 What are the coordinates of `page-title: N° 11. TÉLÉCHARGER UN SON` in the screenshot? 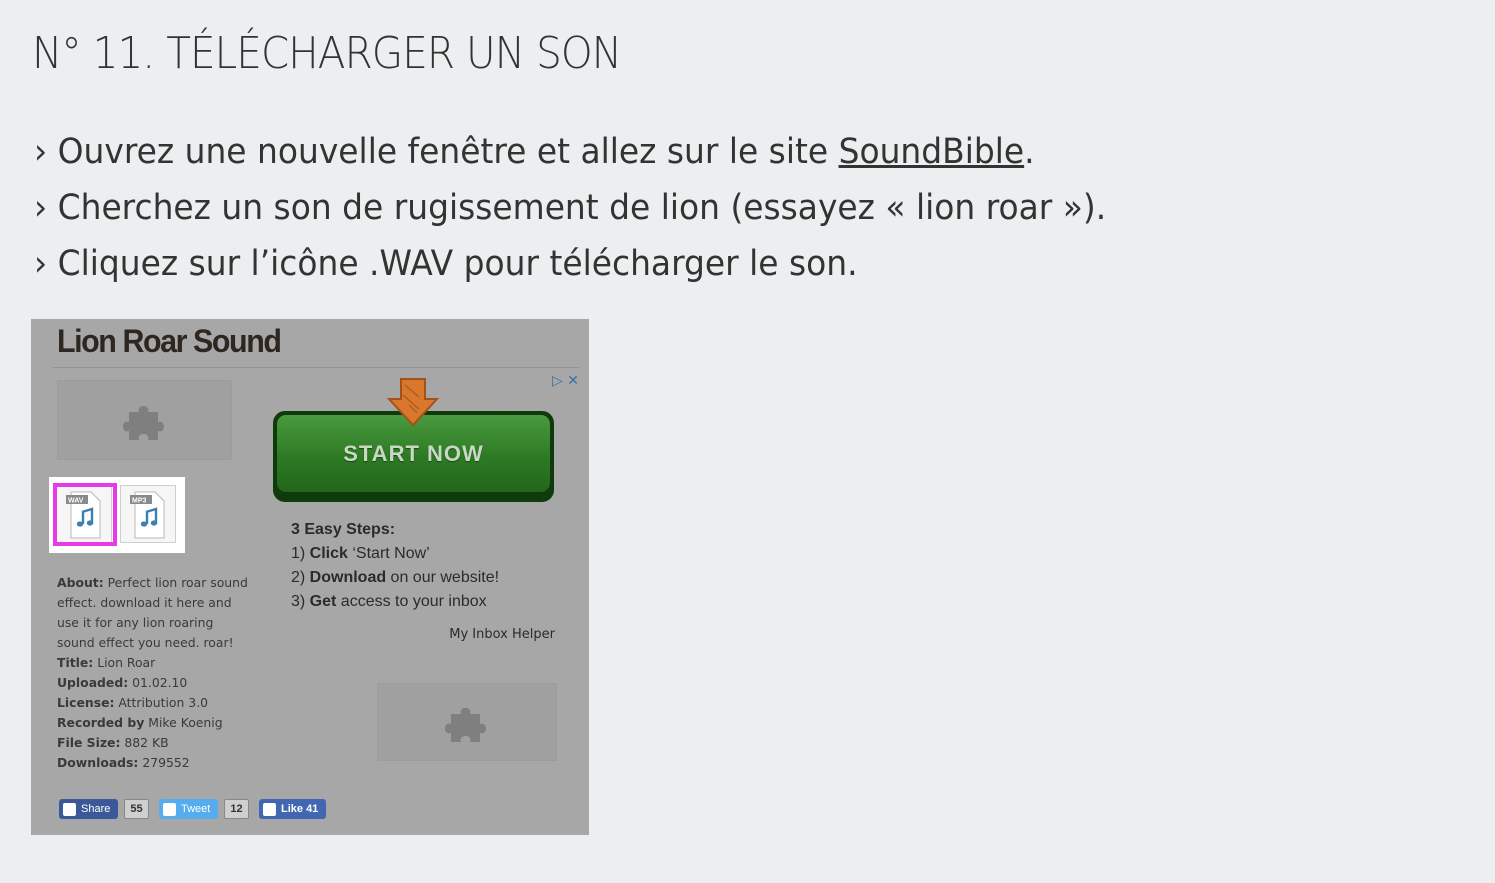 It's located at (327, 53).